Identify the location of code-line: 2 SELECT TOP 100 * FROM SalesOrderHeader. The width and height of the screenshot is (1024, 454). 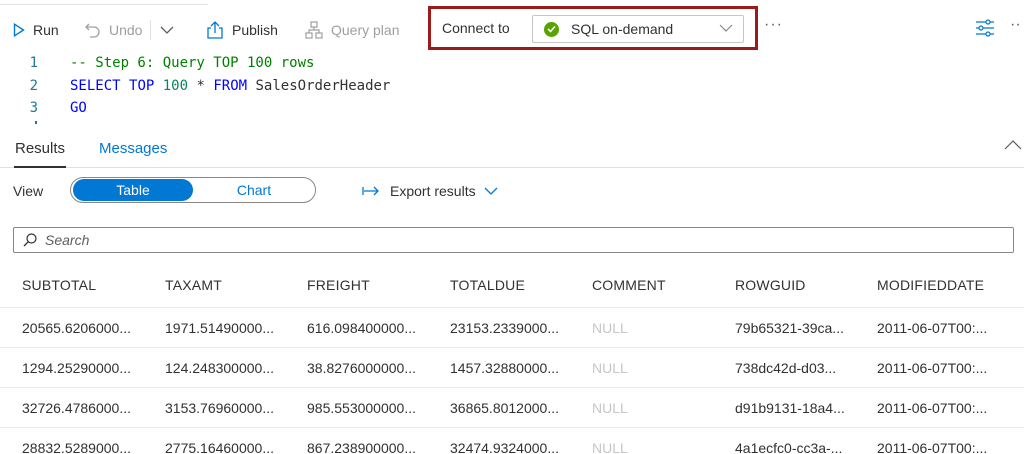
(195, 86).